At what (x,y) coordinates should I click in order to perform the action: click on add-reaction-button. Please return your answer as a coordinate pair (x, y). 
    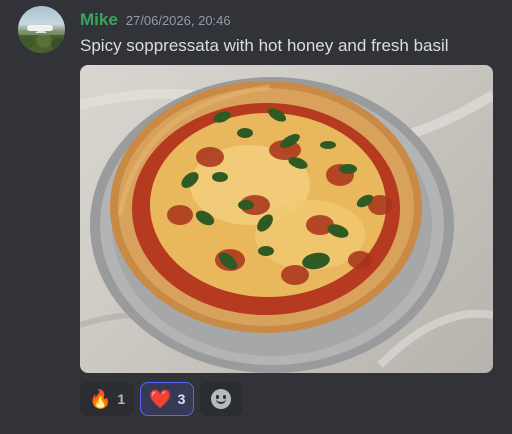
    Looking at the image, I should click on (221, 399).